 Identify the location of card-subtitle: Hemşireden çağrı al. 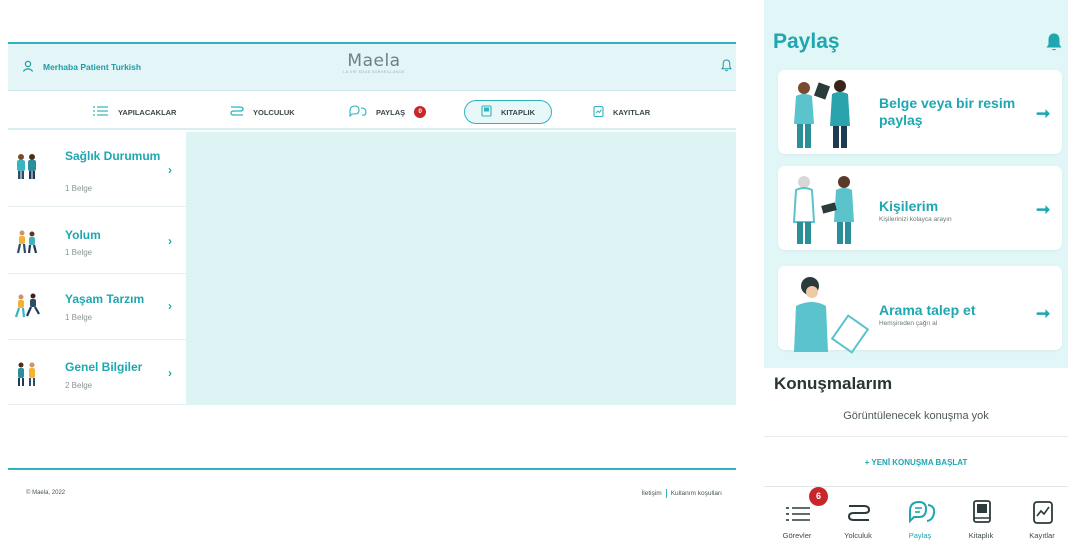
(908, 323).